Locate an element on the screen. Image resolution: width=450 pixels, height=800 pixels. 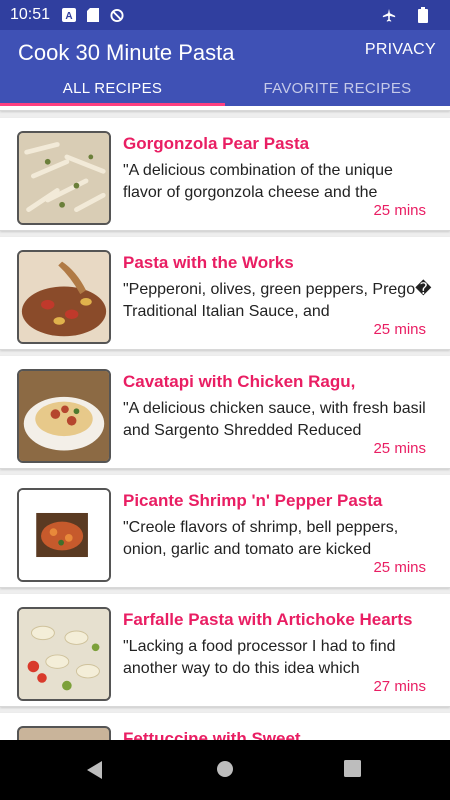
recipe-title: Farfalle Pasta with Artichoke Hearts is located at coordinates (268, 619).